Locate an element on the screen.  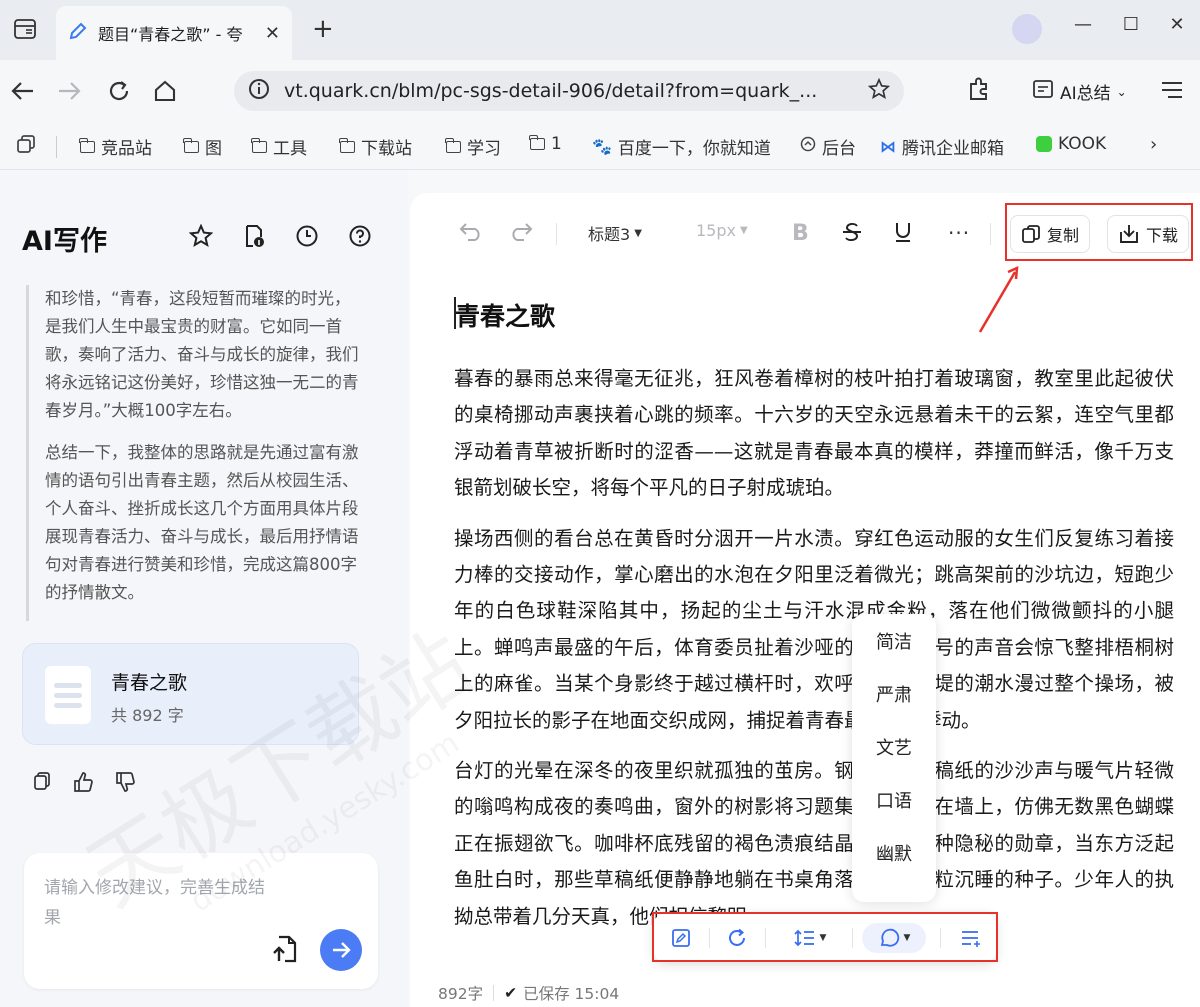
bookmark-label: 腾讯企业邮箱 is located at coordinates (953, 149).